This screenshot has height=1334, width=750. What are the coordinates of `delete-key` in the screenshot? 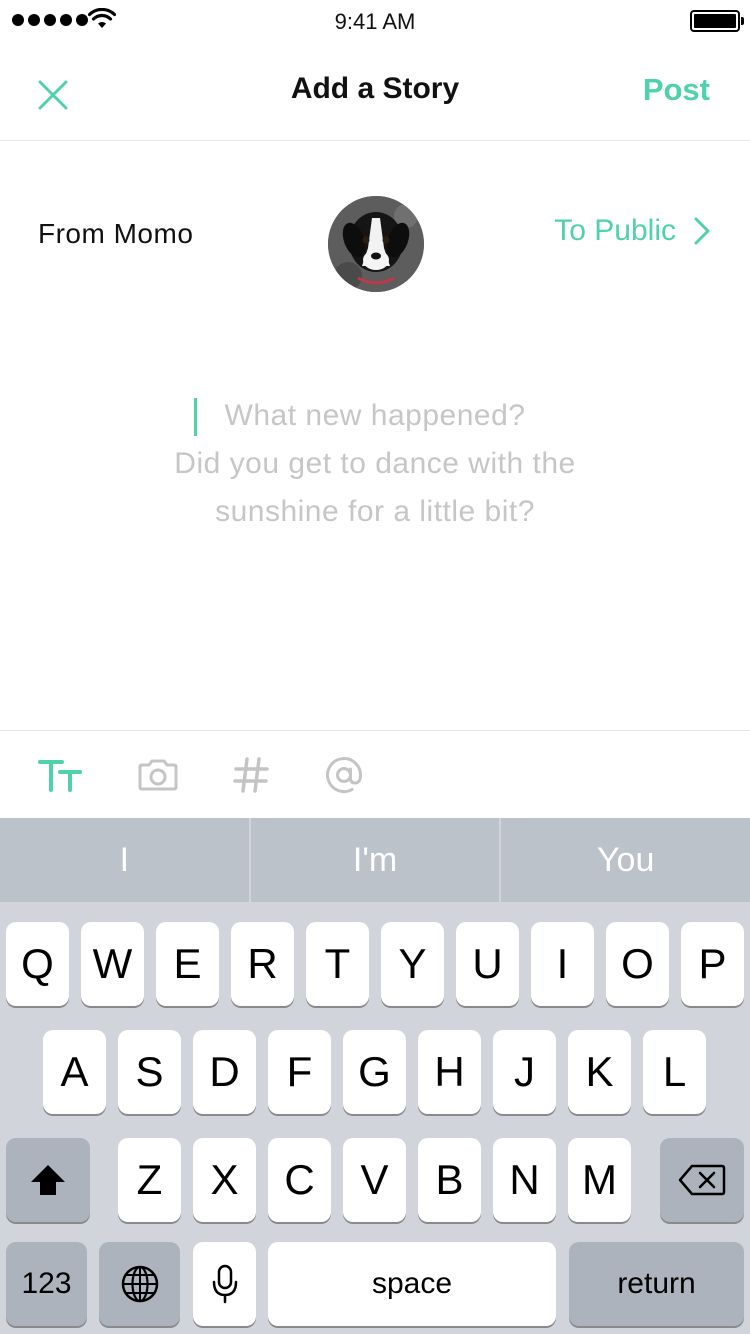 It's located at (702, 1180).